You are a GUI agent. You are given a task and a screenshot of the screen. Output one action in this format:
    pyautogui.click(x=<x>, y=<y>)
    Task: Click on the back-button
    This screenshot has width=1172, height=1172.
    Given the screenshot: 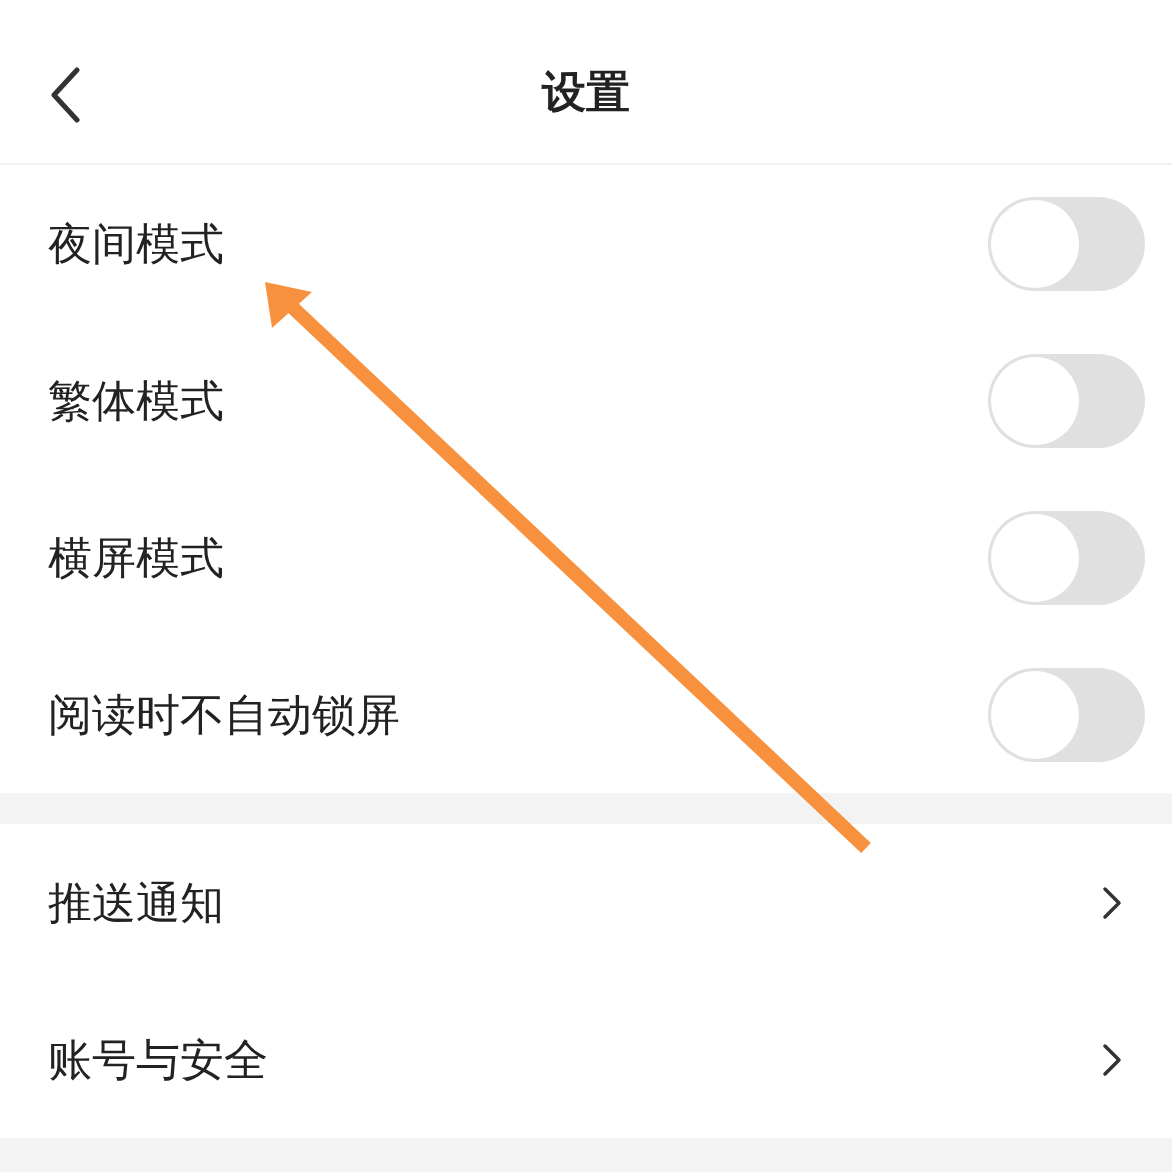 What is the action you would take?
    pyautogui.click(x=65, y=95)
    